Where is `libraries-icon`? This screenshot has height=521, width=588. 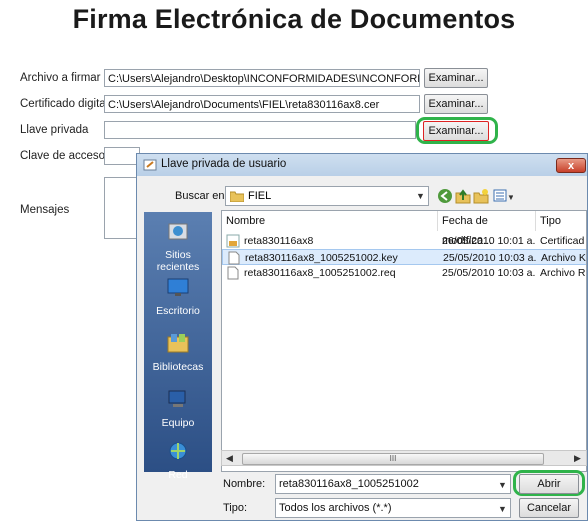 libraries-icon is located at coordinates (178, 343).